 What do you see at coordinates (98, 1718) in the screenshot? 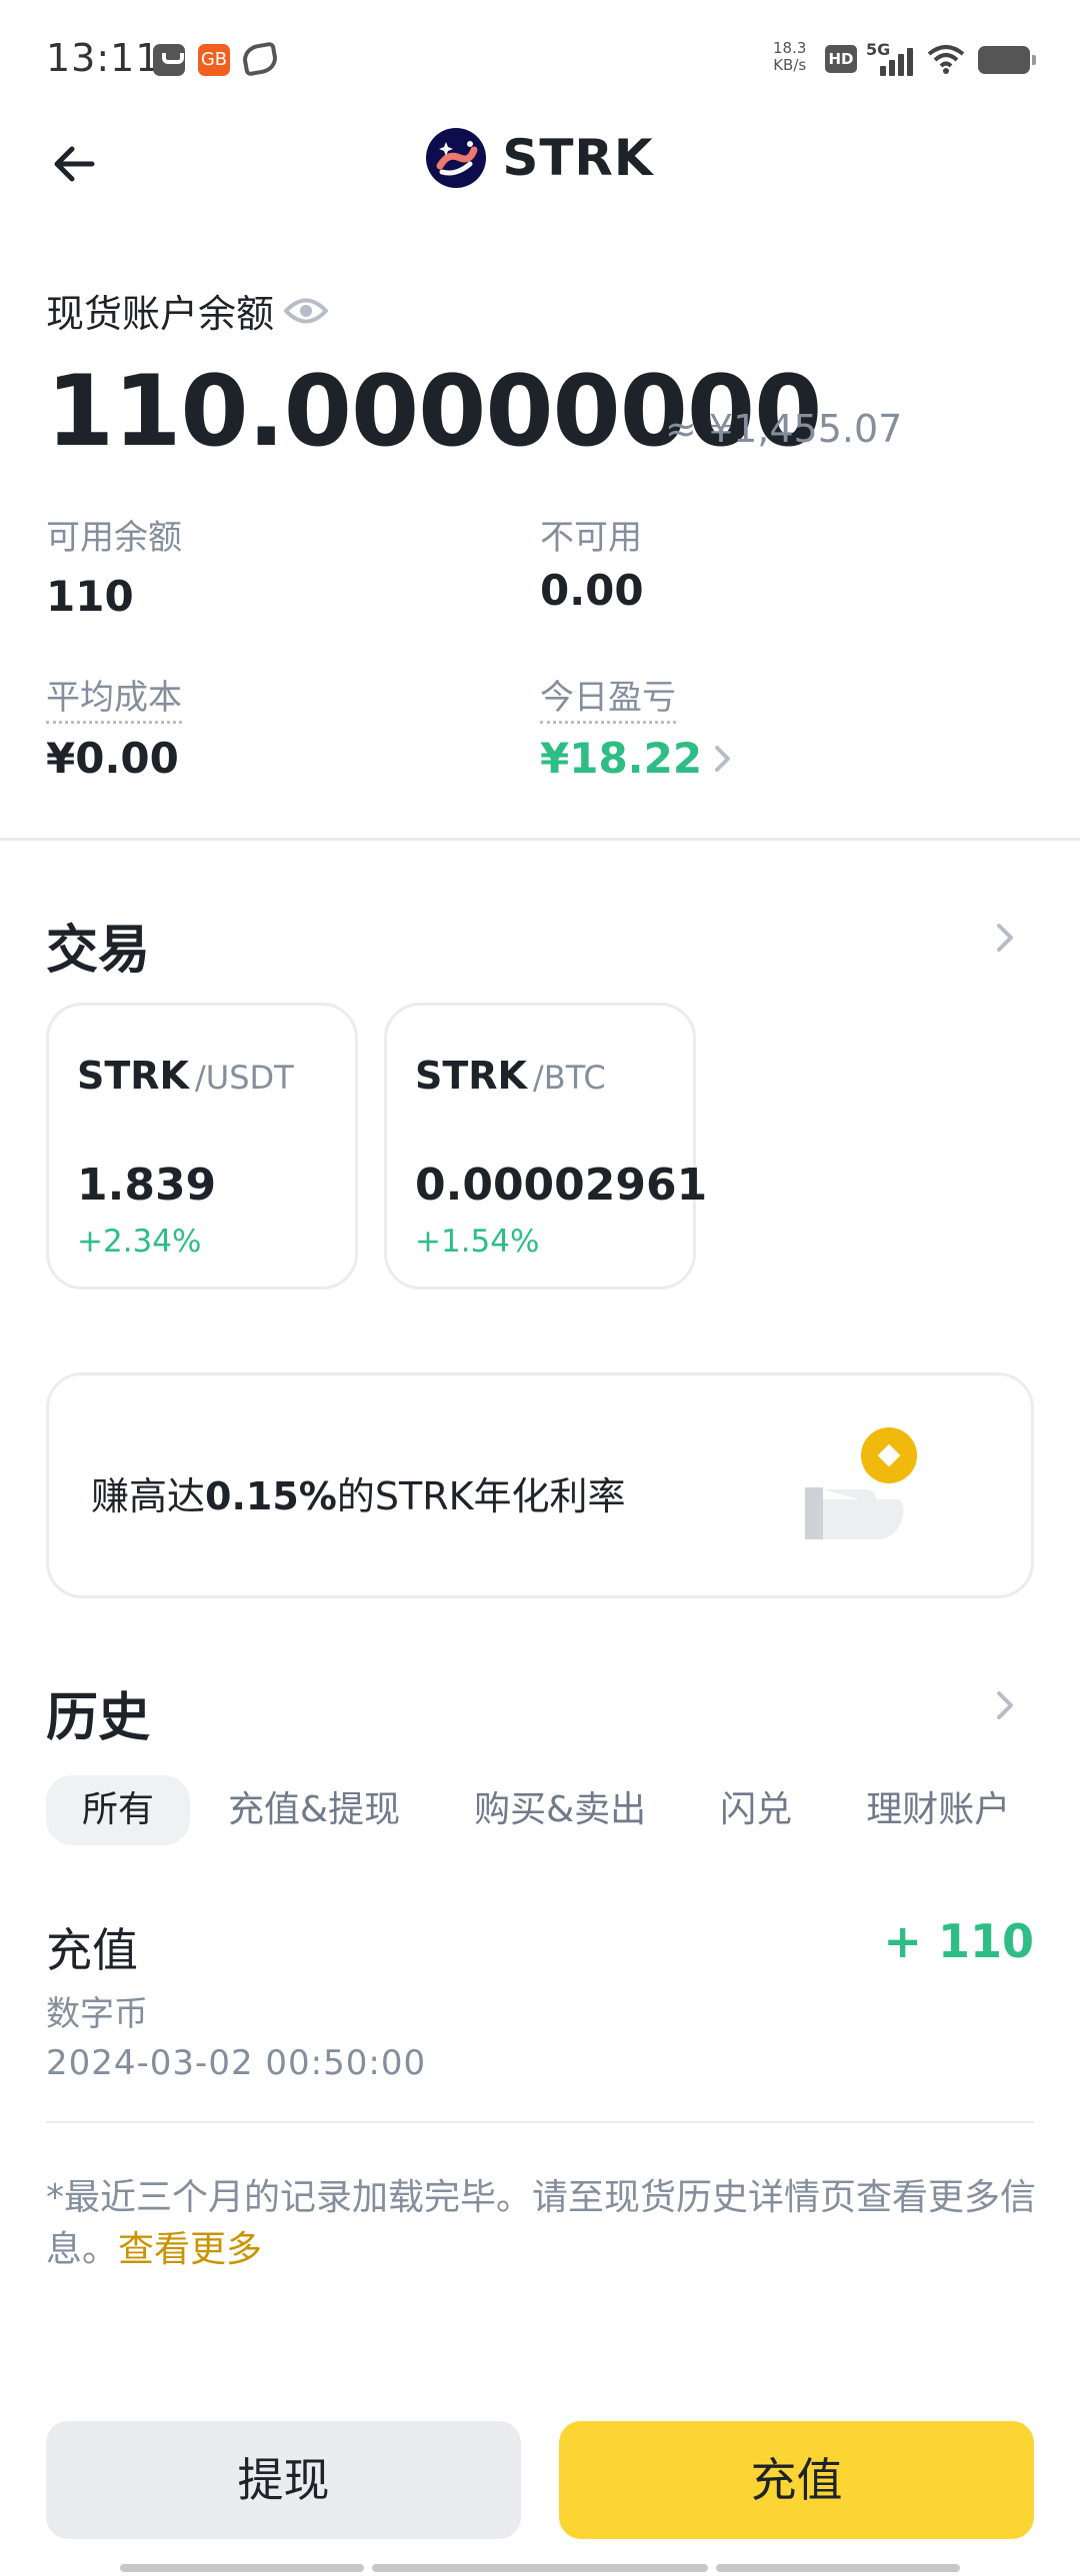
I see `history-section-title: 历史` at bounding box center [98, 1718].